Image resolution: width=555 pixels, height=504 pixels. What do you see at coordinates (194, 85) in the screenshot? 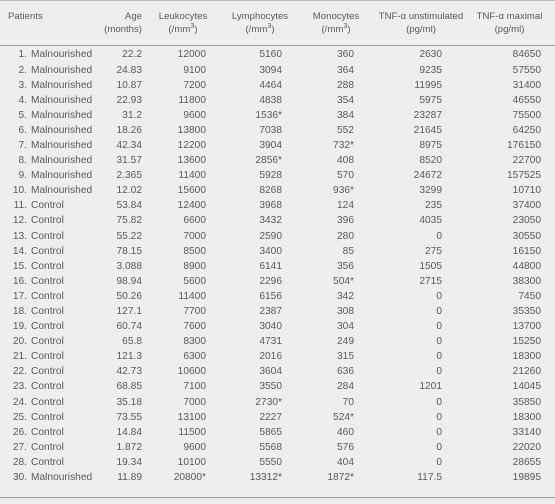
I see `cell-leukocytes: 7200` at bounding box center [194, 85].